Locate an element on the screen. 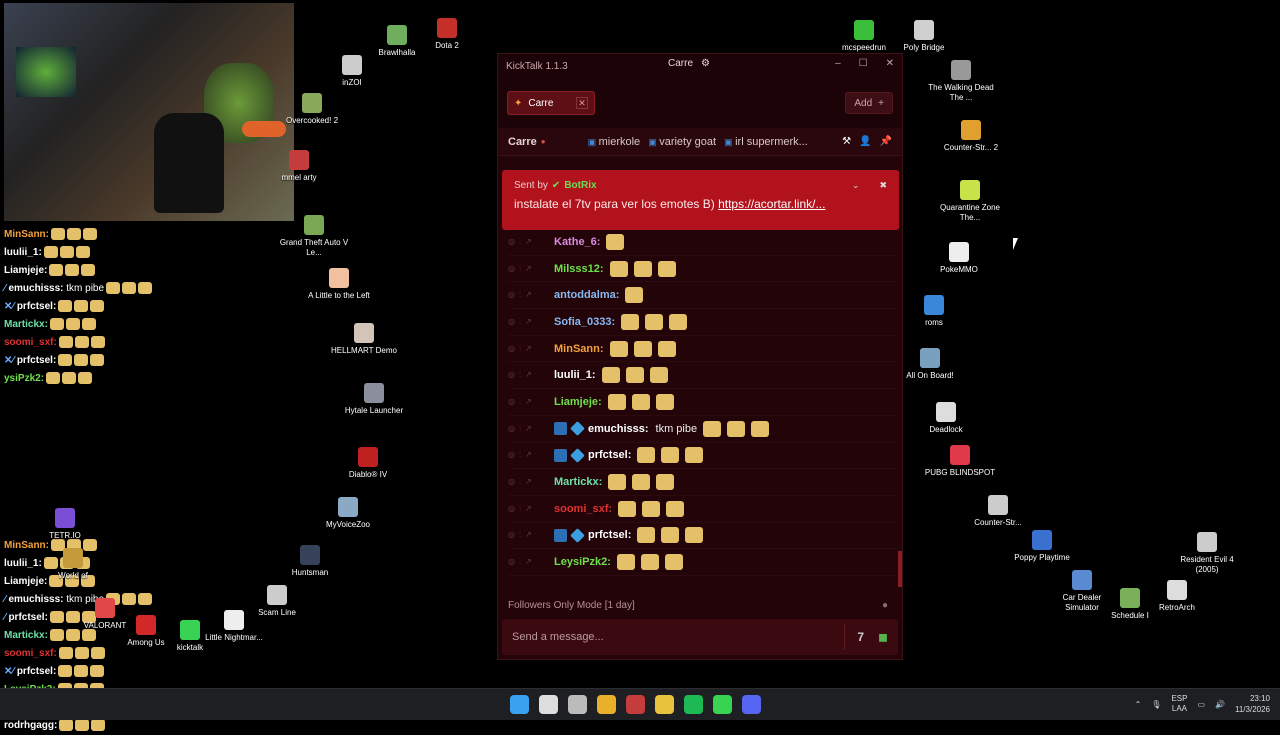 The image size is (1280, 735). info-icon: ● is located at coordinates (885, 605).